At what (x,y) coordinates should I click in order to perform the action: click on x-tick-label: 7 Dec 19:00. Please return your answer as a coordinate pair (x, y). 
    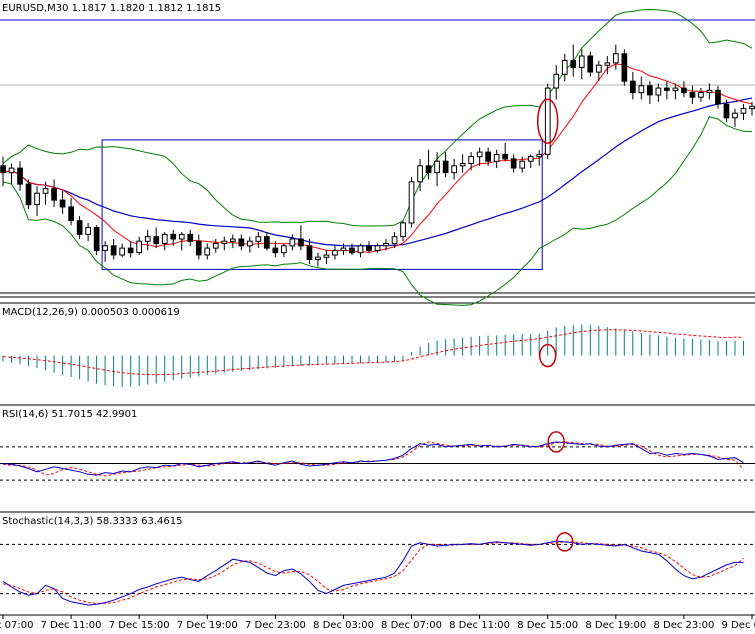
    Looking at the image, I should click on (207, 625).